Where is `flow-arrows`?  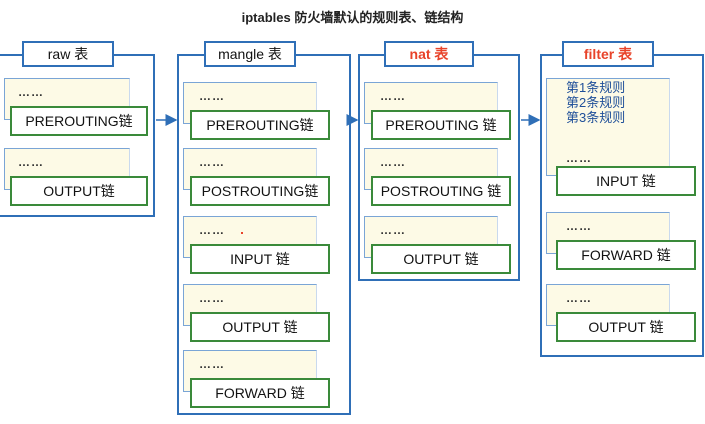 flow-arrows is located at coordinates (348, 120).